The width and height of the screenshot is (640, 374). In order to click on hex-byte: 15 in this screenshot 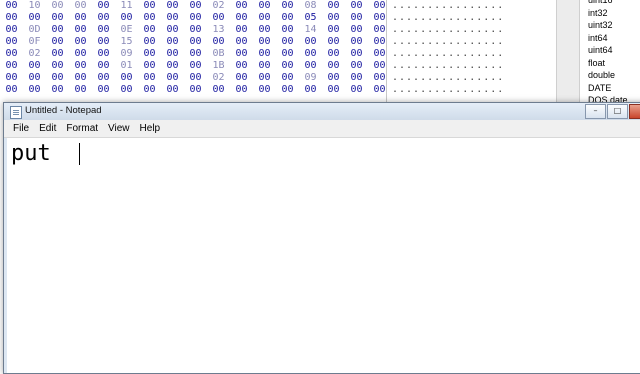, I will do `click(126, 42)`.